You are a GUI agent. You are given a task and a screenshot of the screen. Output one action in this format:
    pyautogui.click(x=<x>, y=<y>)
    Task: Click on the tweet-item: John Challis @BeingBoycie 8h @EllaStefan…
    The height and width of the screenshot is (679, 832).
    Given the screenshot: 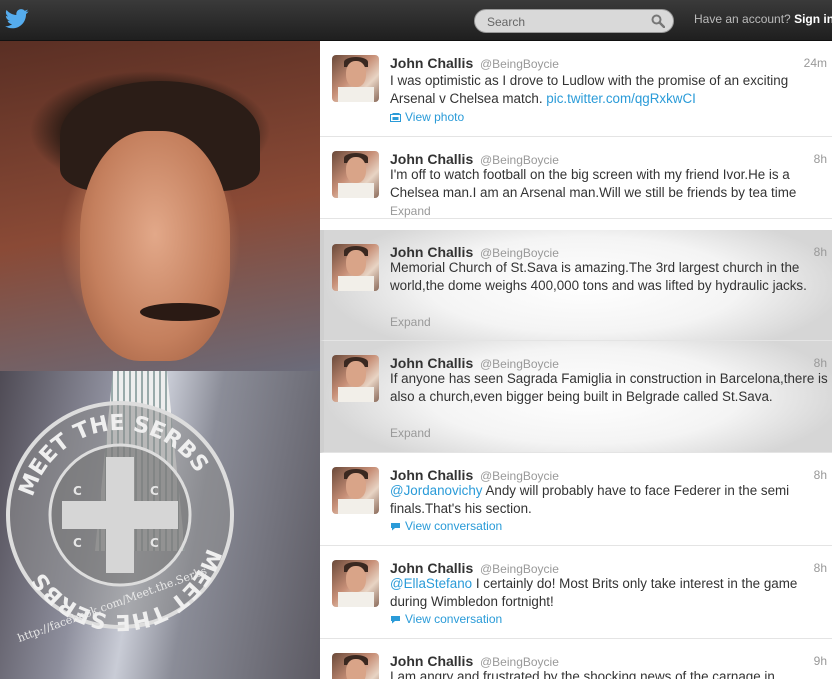 What is the action you would take?
    pyautogui.click(x=576, y=592)
    